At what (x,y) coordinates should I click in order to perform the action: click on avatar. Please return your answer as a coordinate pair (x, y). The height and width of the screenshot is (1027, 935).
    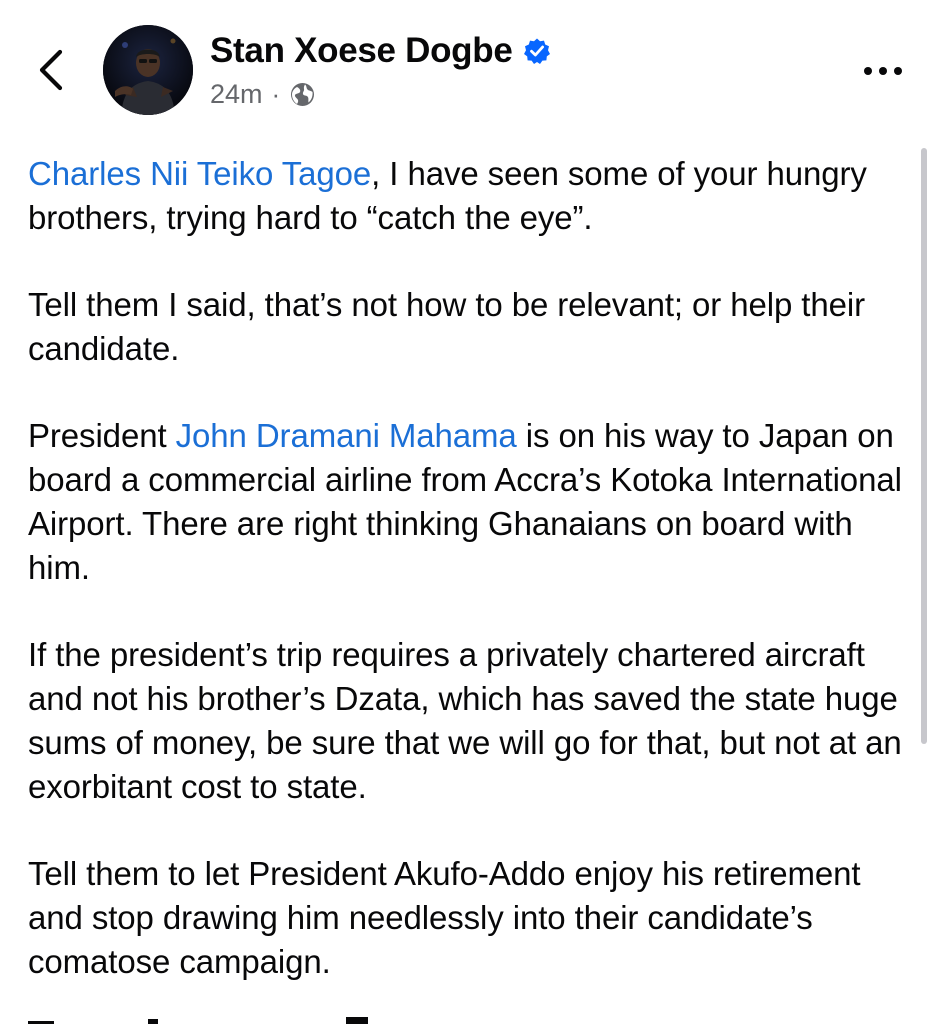
    Looking at the image, I should click on (148, 70).